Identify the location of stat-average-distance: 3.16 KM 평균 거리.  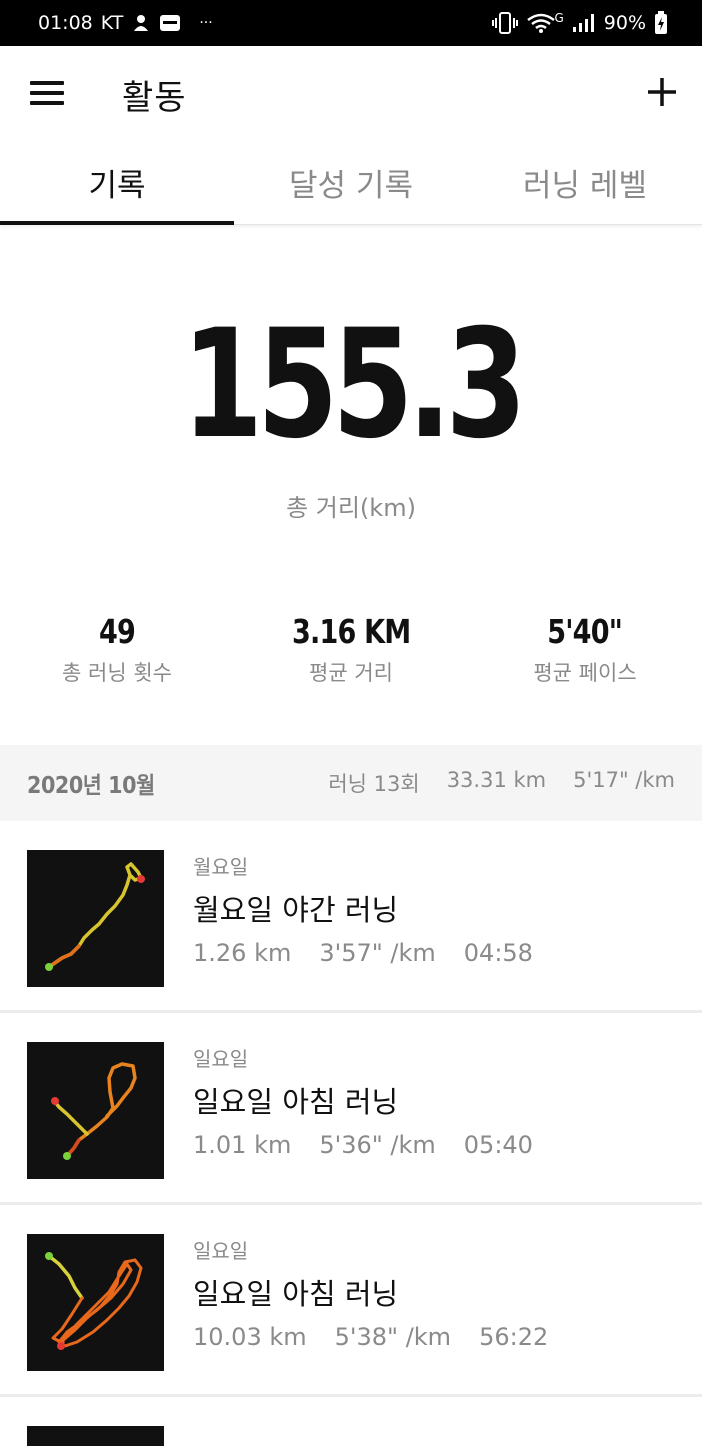
(351, 649).